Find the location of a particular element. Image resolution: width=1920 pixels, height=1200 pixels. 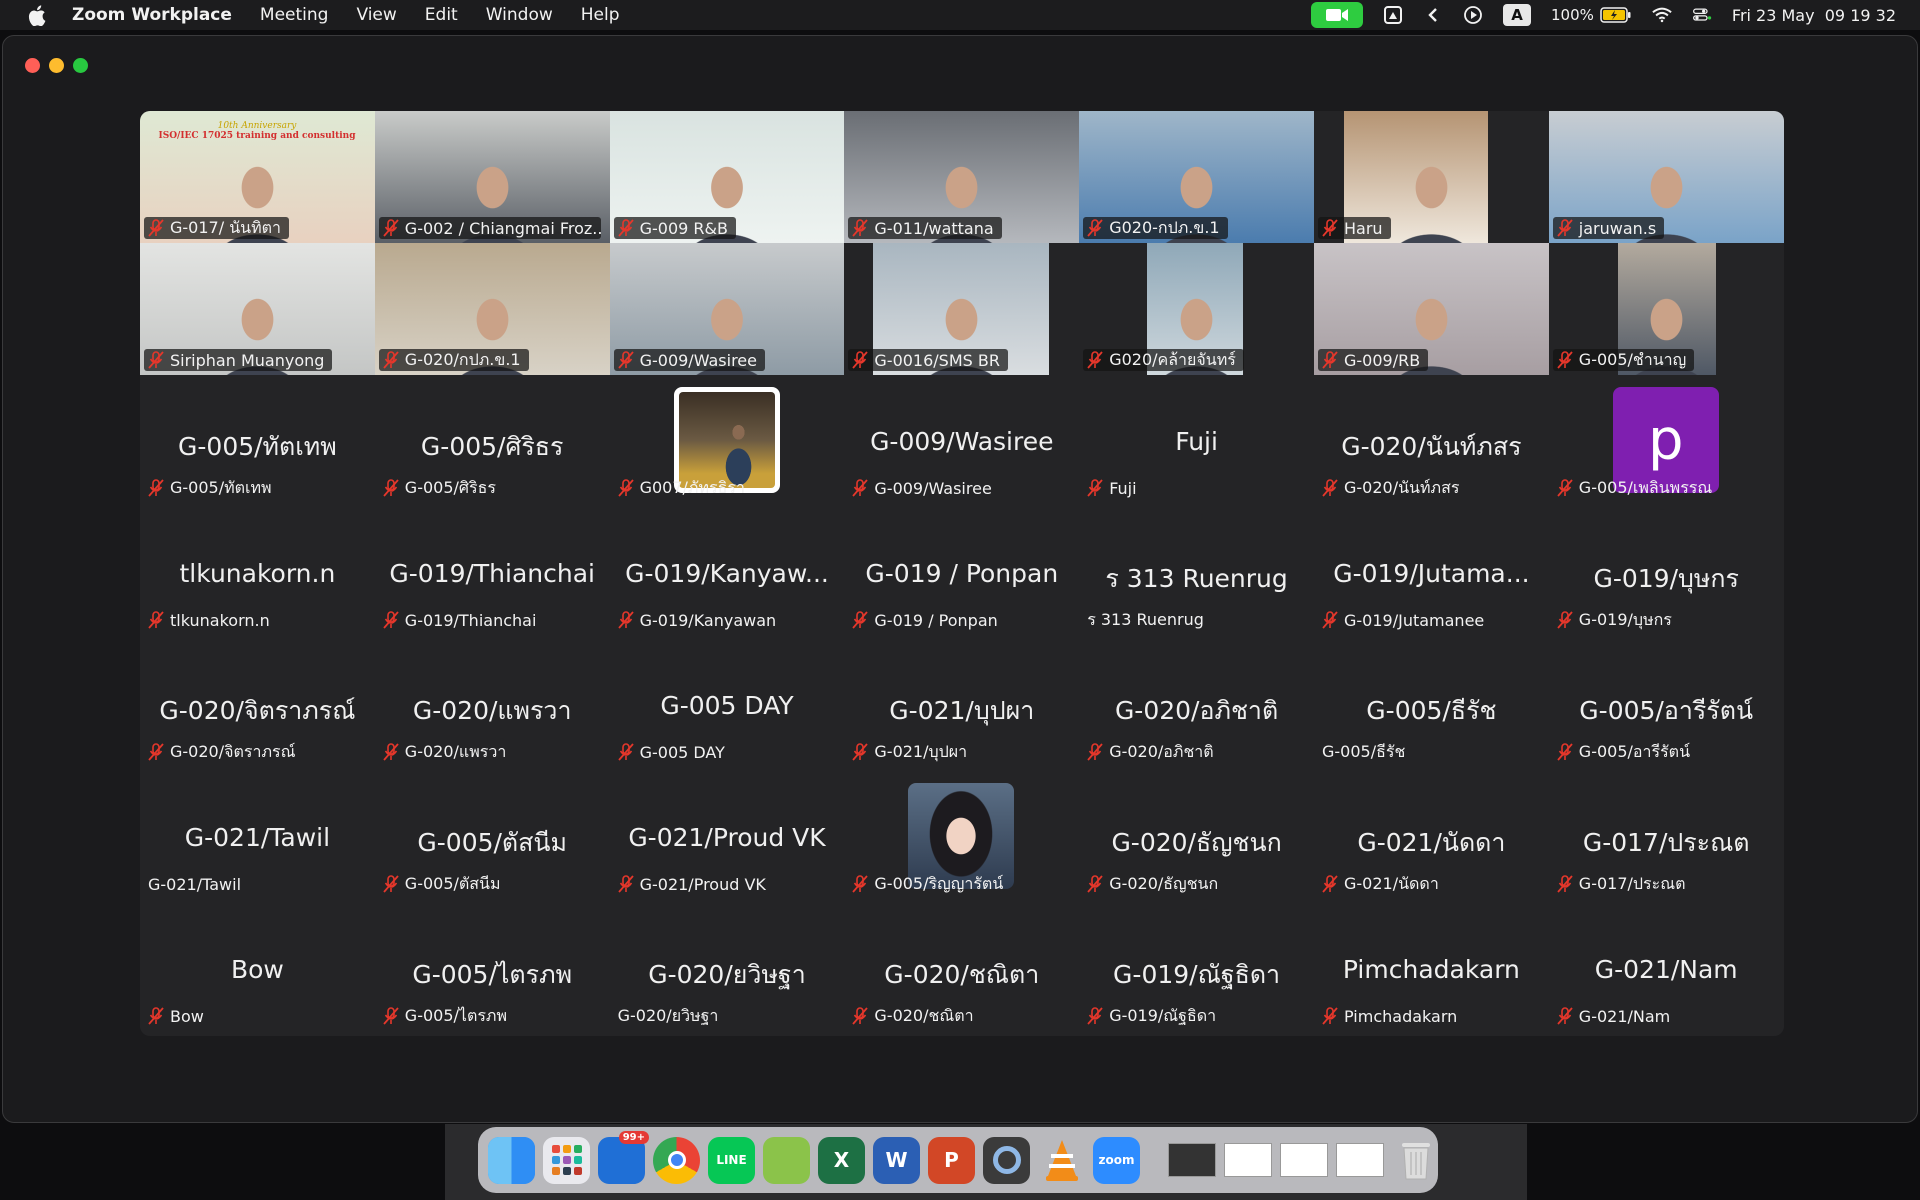

battery-status: 100% is located at coordinates (1591, 15).